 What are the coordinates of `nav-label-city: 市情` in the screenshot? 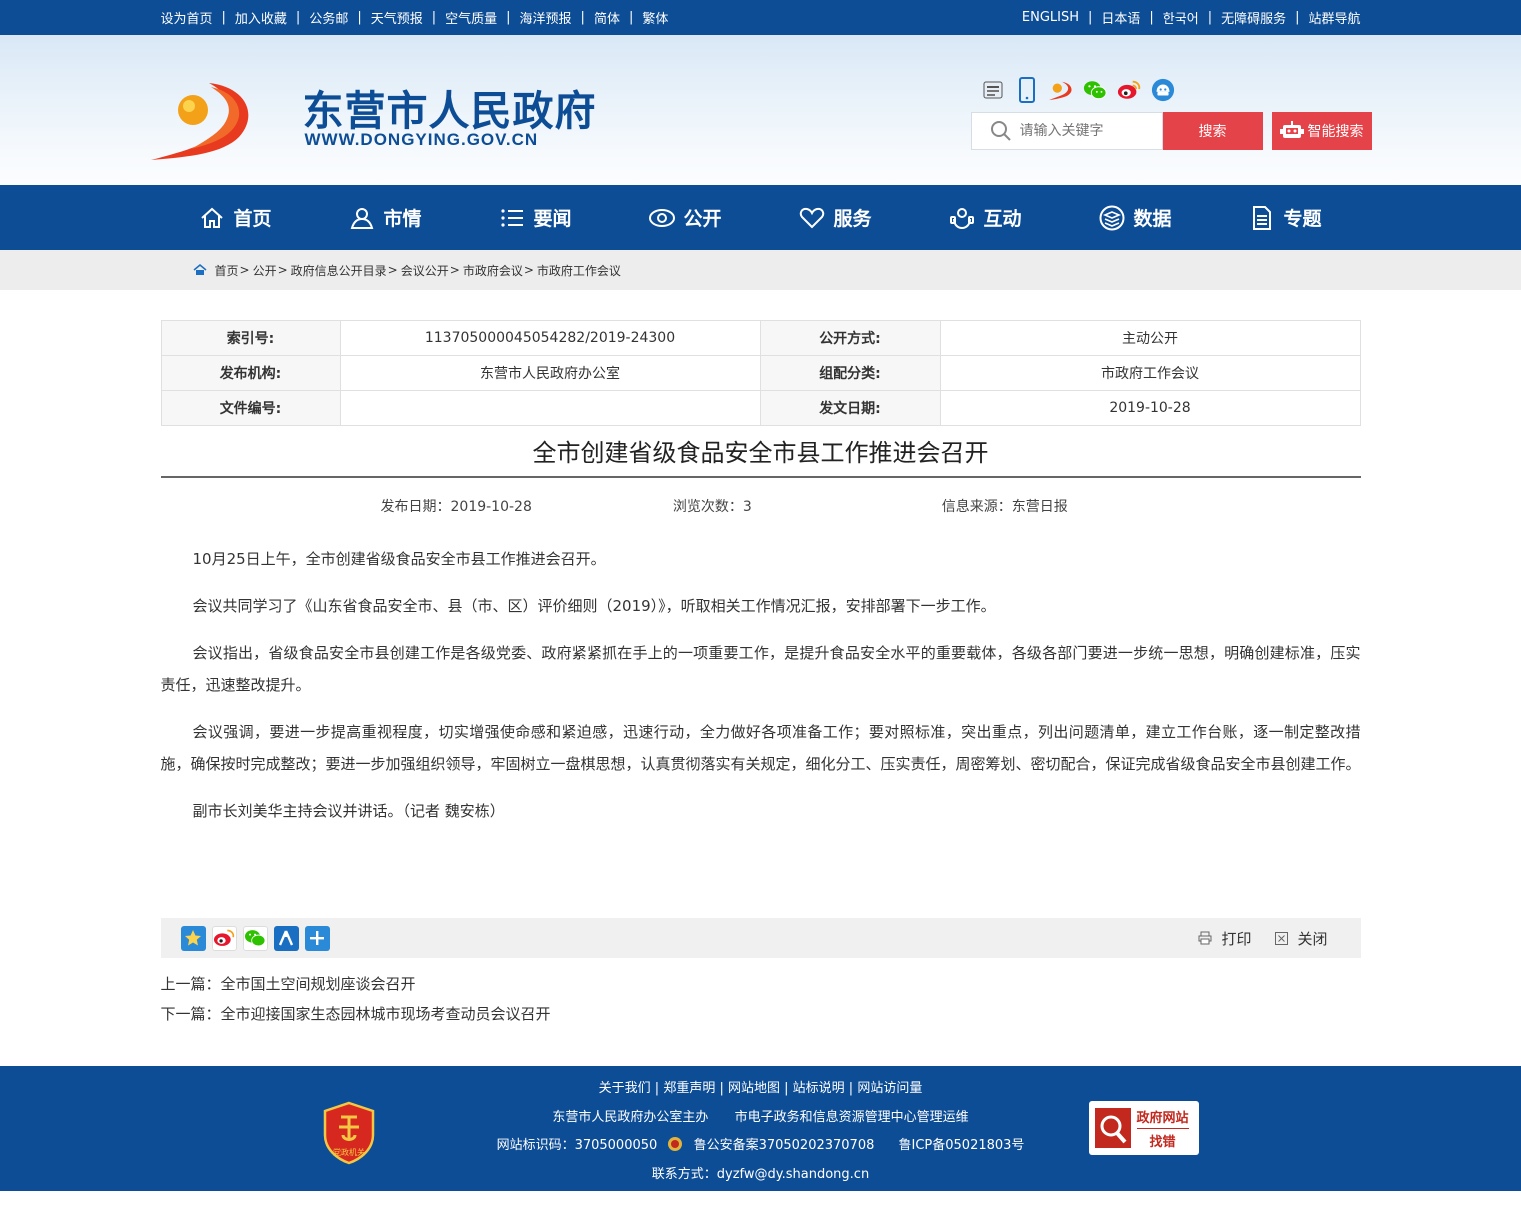 It's located at (402, 219).